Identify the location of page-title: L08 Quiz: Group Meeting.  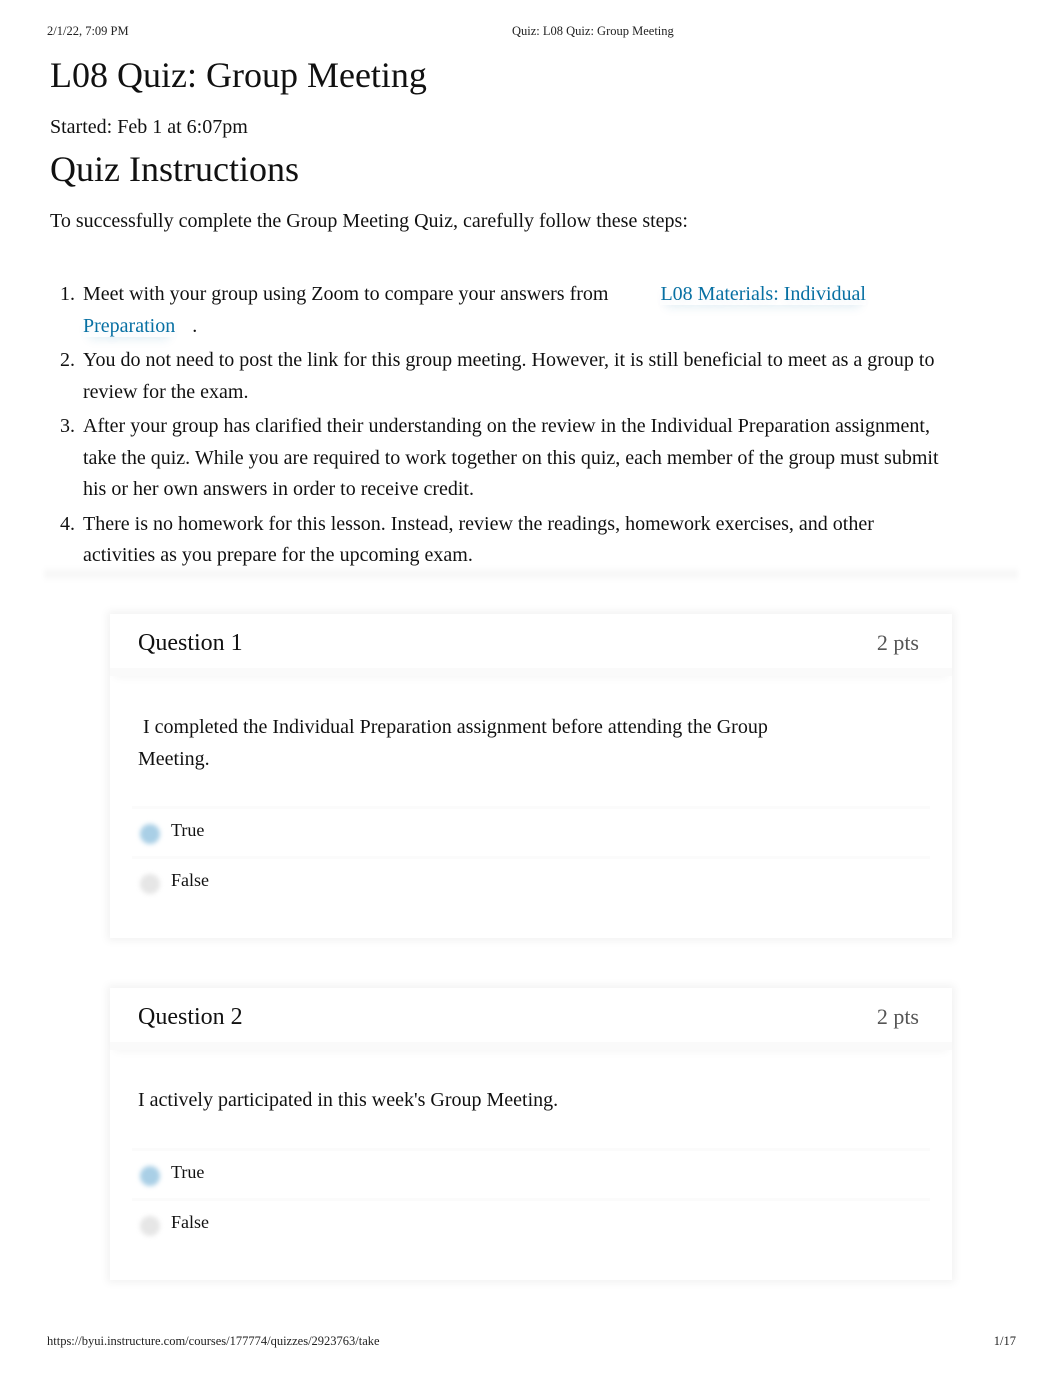
(238, 75).